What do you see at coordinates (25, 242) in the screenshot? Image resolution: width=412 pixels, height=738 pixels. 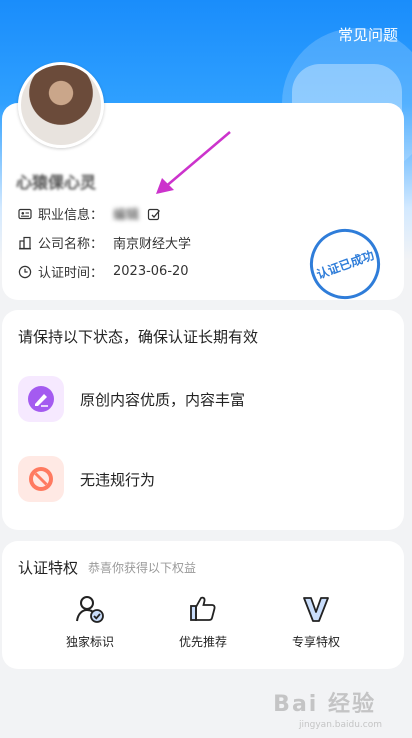 I see `building-icon` at bounding box center [25, 242].